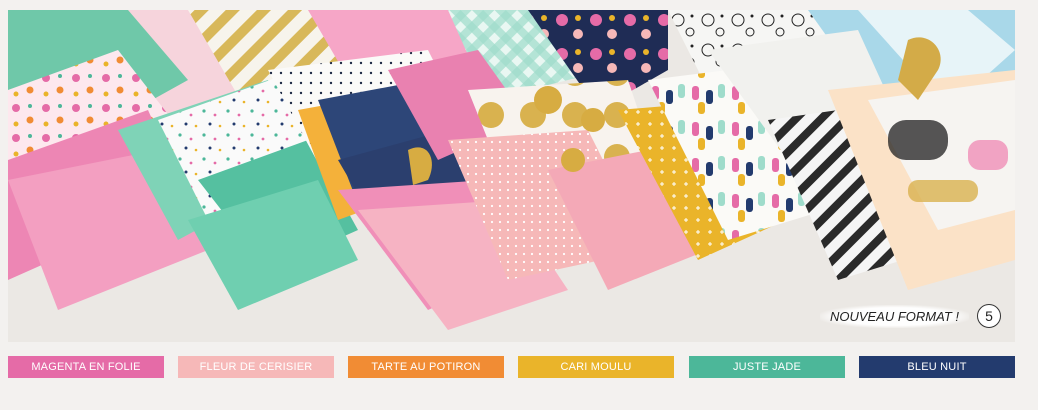 The height and width of the screenshot is (410, 1038). I want to click on new-format-badge: NOUVEAU FORMAT ! 5, so click(910, 316).